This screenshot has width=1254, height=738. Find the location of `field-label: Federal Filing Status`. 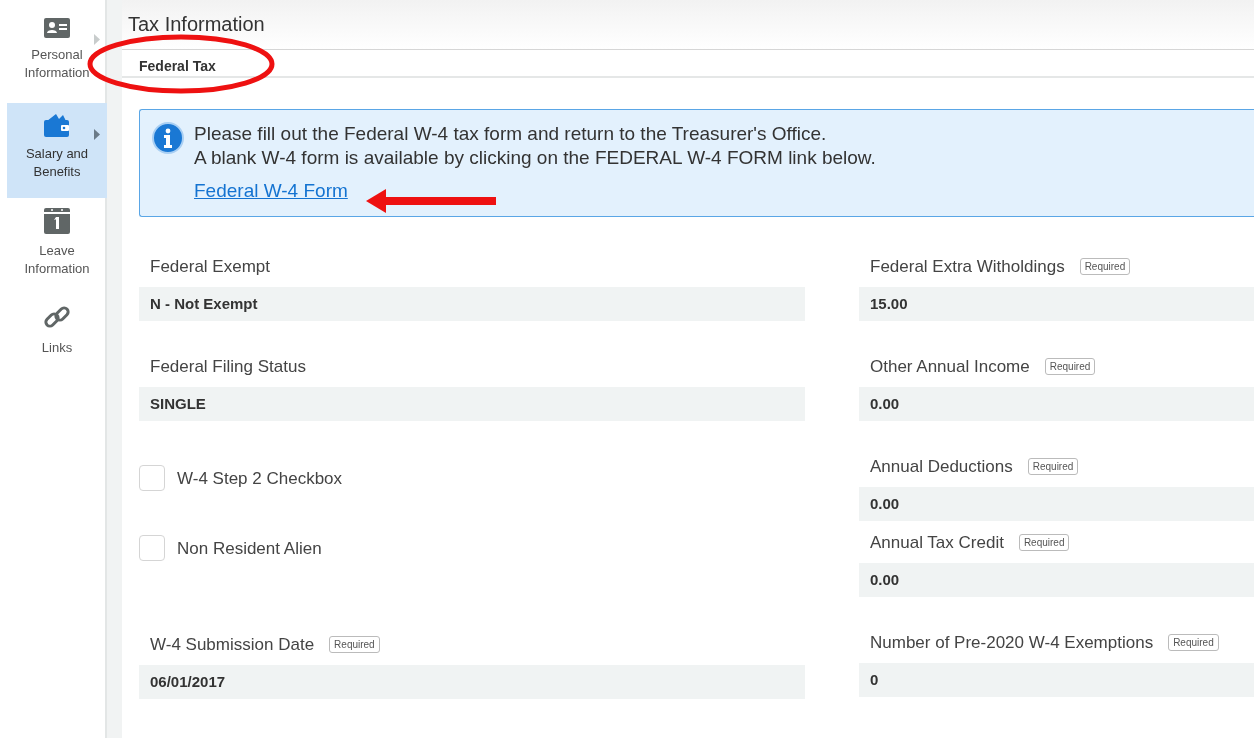

field-label: Federal Filing Status is located at coordinates (228, 366).